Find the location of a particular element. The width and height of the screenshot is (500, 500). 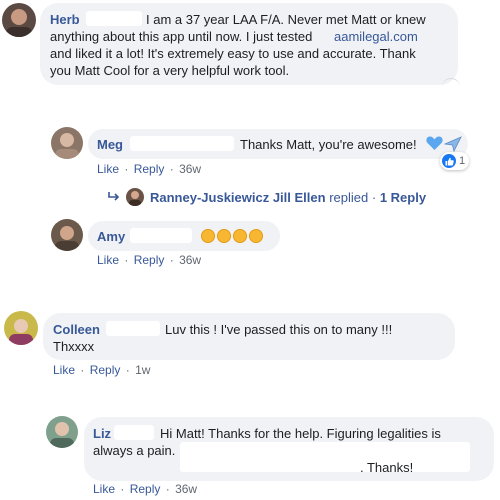

commenter-name-herb: Herb is located at coordinates (65, 19).